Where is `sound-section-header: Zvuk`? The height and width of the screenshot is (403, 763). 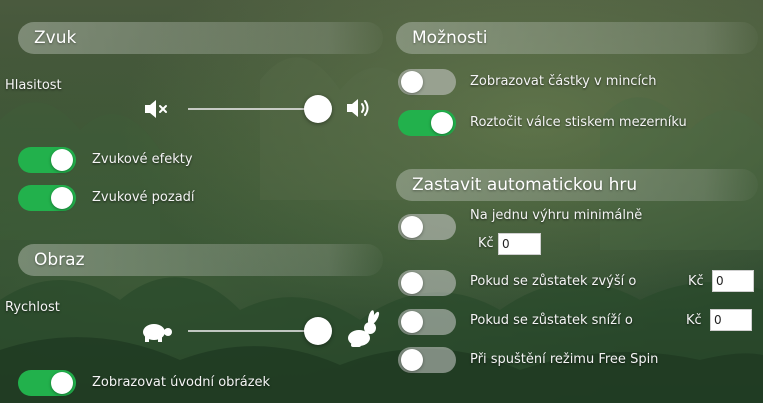 sound-section-header: Zvuk is located at coordinates (200, 38).